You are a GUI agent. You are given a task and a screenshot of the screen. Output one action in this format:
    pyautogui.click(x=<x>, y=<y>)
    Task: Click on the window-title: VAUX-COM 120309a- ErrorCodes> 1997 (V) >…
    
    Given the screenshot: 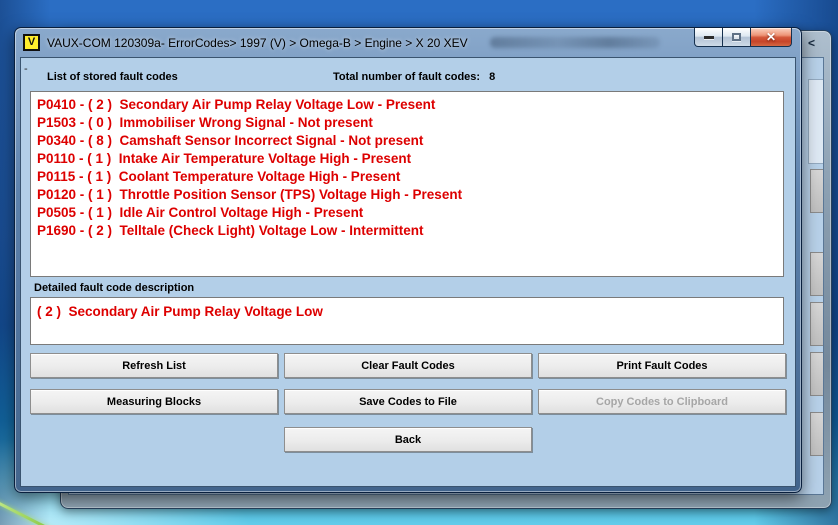 What is the action you would take?
    pyautogui.click(x=257, y=42)
    